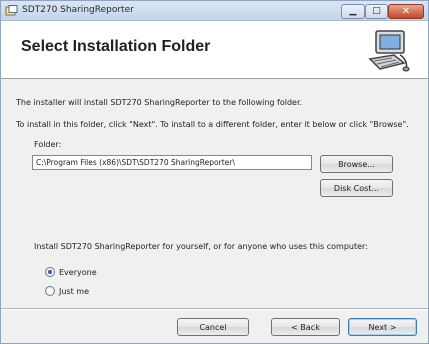 The image size is (429, 344). I want to click on maximize-button: □, so click(376, 11).